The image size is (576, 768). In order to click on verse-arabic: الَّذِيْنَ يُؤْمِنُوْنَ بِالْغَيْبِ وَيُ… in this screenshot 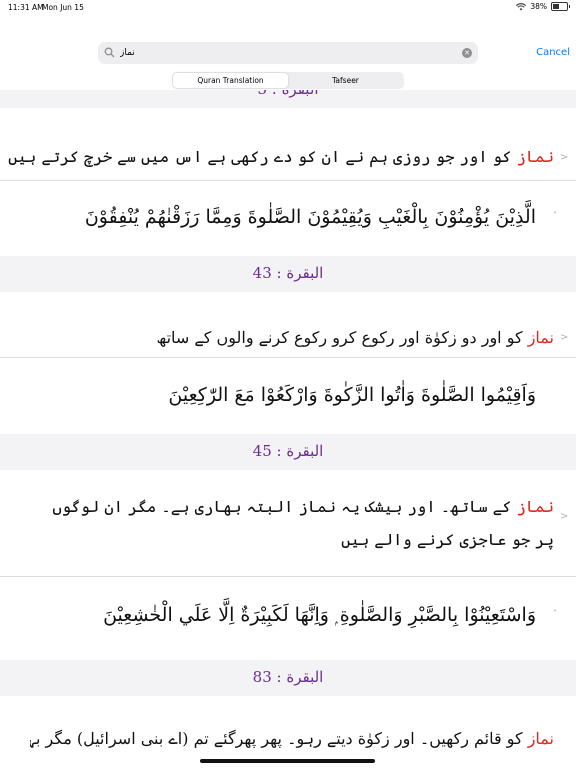, I will do `click(310, 217)`.